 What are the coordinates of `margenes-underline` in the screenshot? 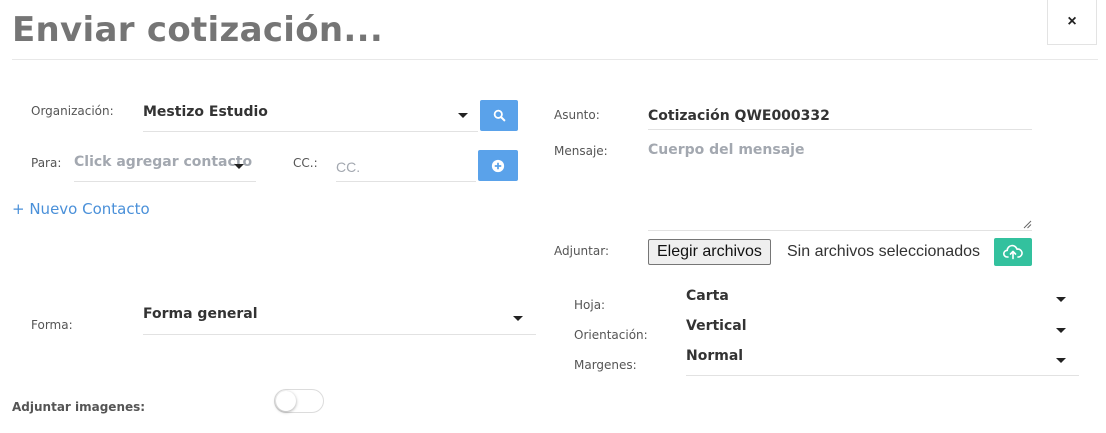 It's located at (882, 375).